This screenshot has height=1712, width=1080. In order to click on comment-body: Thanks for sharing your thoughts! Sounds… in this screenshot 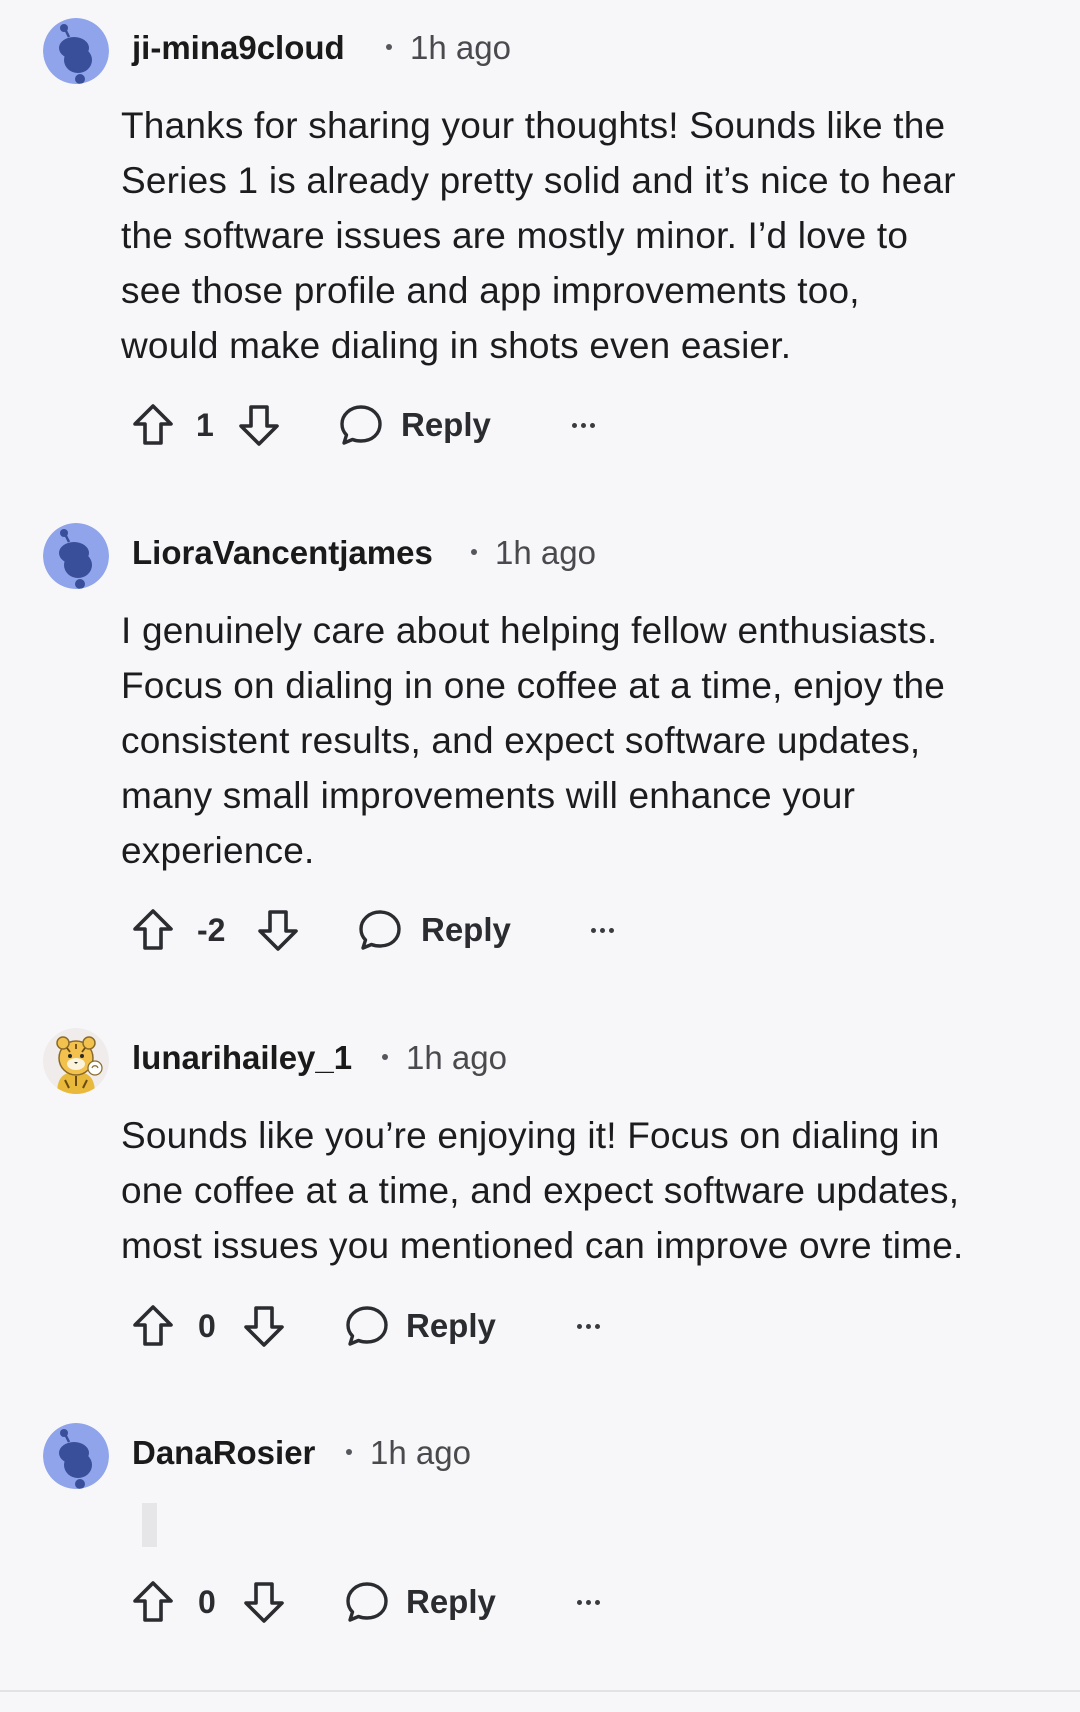, I will do `click(581, 235)`.